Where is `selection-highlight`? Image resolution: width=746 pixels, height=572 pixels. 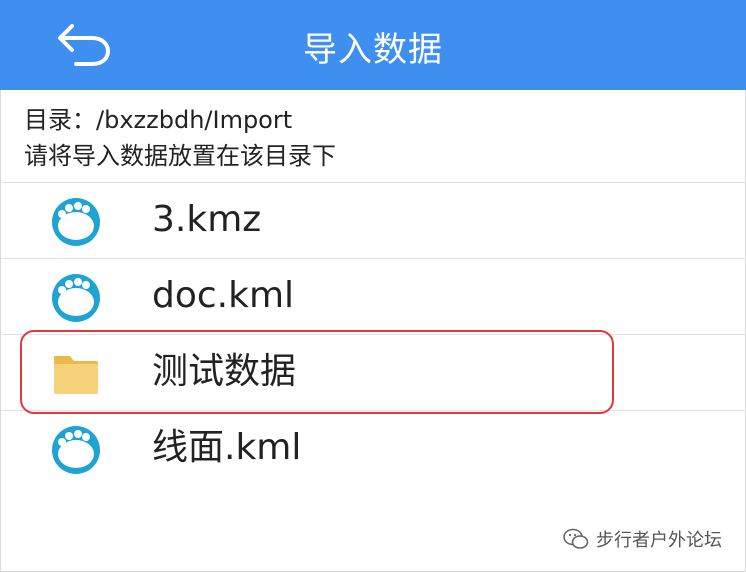 selection-highlight is located at coordinates (317, 372).